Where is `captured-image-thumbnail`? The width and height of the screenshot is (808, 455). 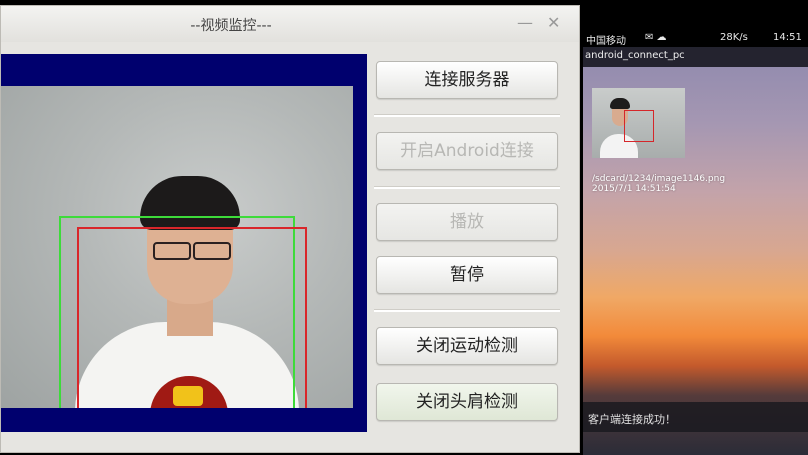
captured-image-thumbnail is located at coordinates (638, 123).